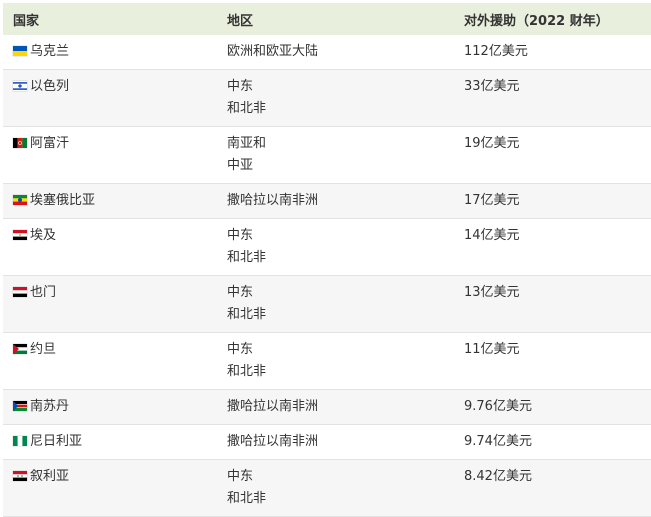 The height and width of the screenshot is (517, 651). Describe the element at coordinates (50, 476) in the screenshot. I see `country-name: 叙利亚` at that location.